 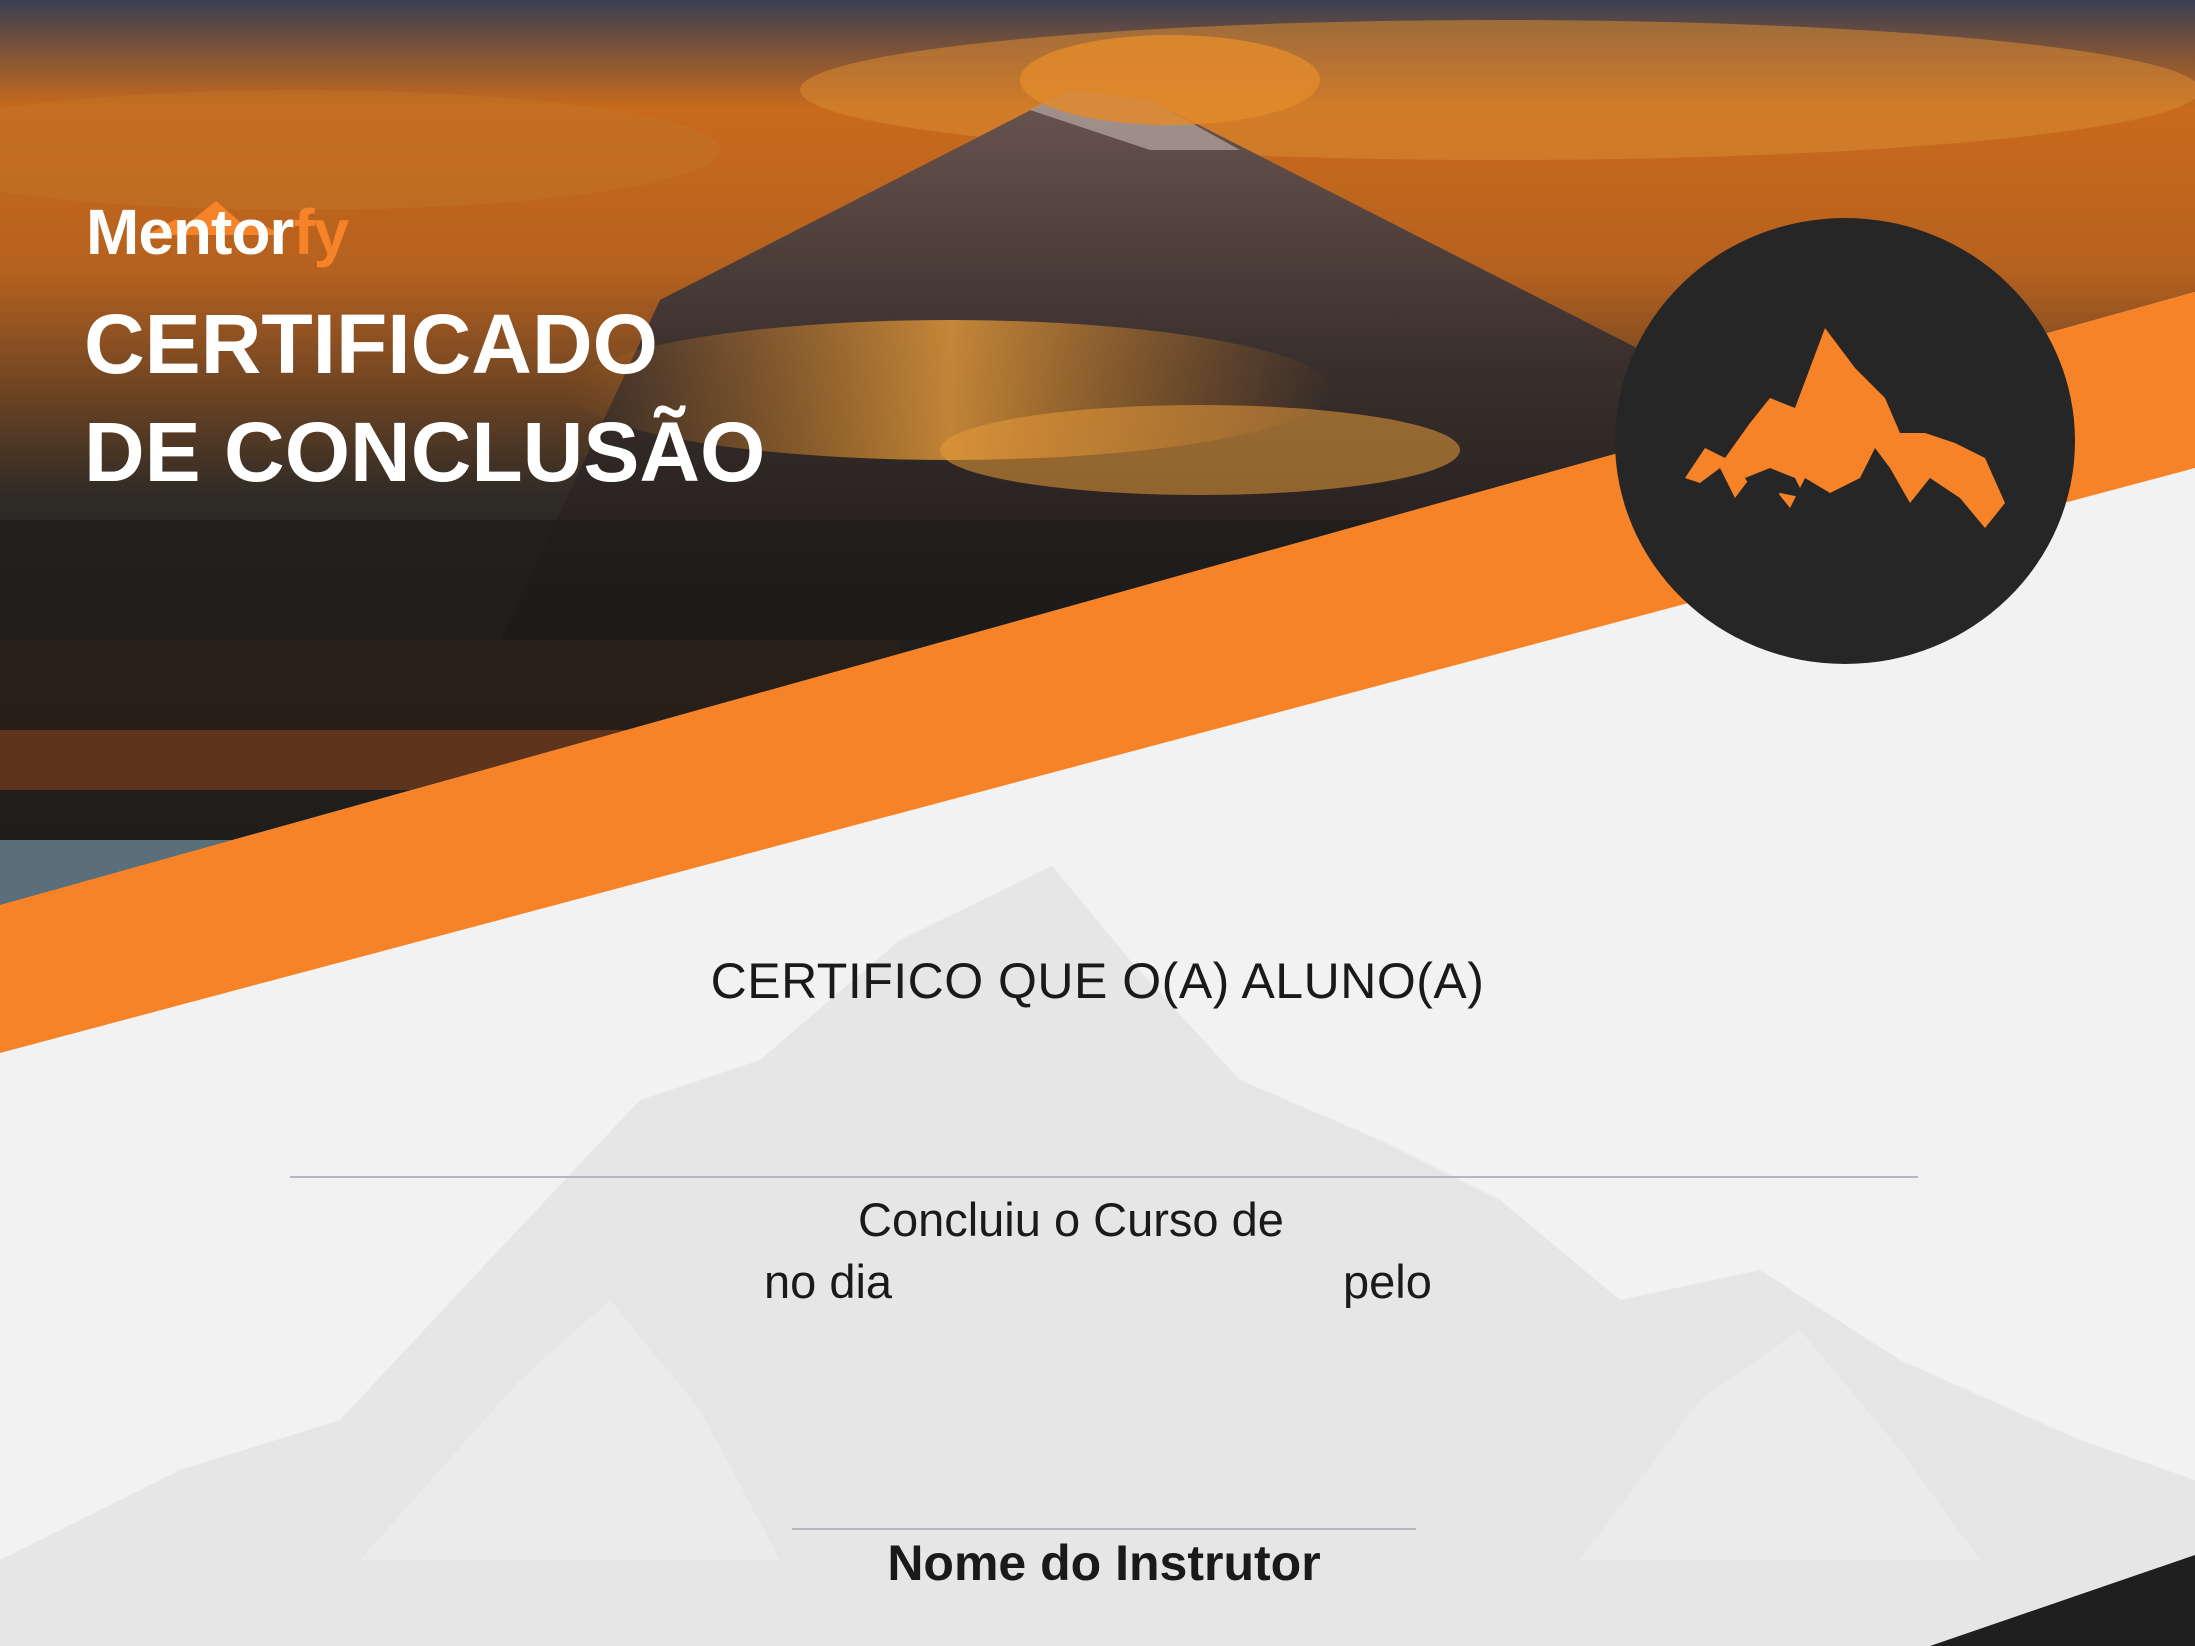 I want to click on title-line-1: CERTIFICADO, so click(x=371, y=344).